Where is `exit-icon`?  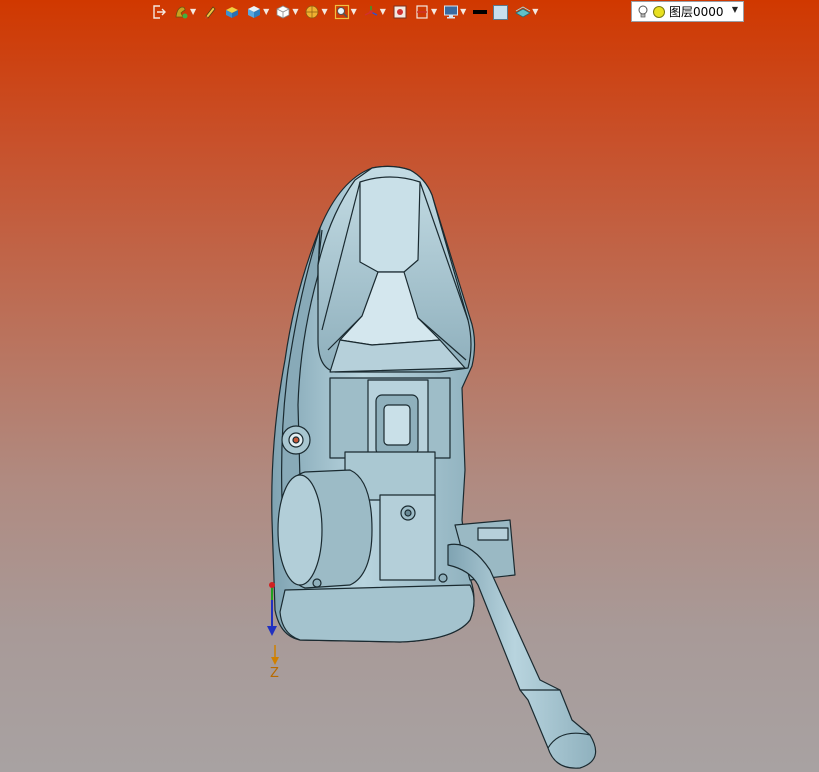 exit-icon is located at coordinates (159, 12).